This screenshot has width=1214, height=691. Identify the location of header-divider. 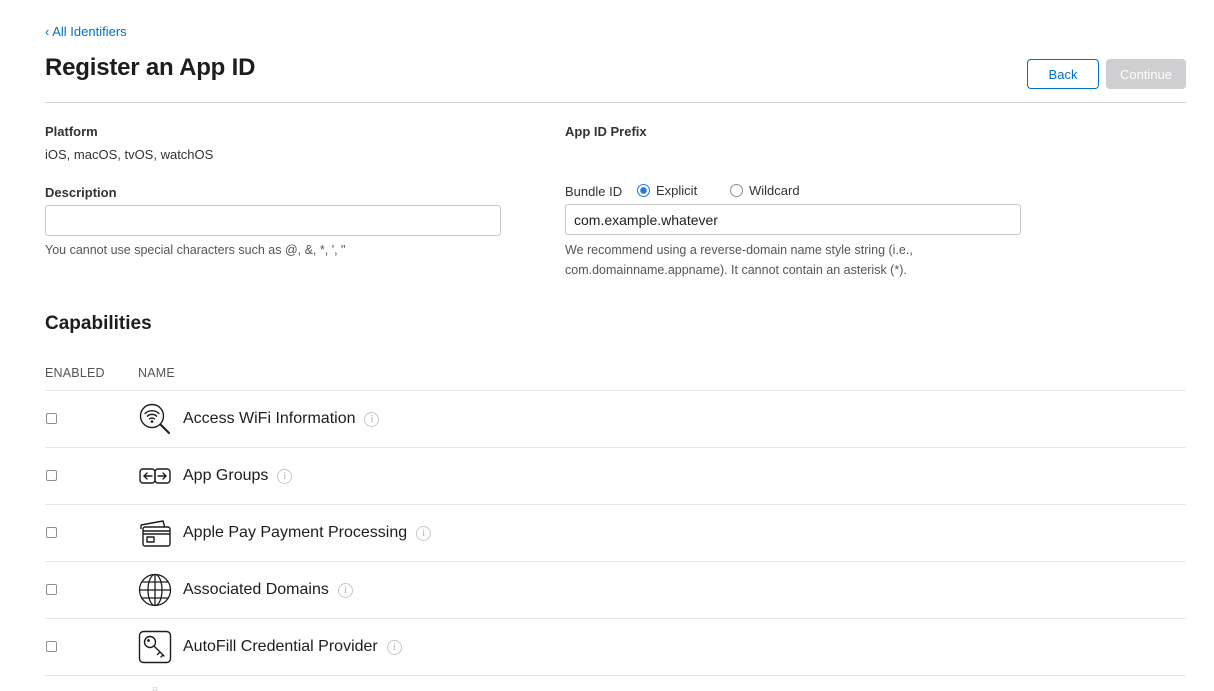
(615, 102).